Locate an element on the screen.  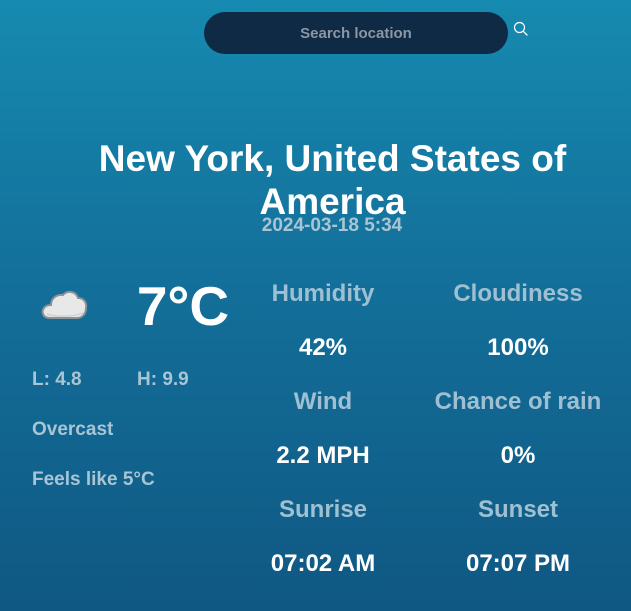
sunrise-value: 07:02 AM is located at coordinates (323, 563).